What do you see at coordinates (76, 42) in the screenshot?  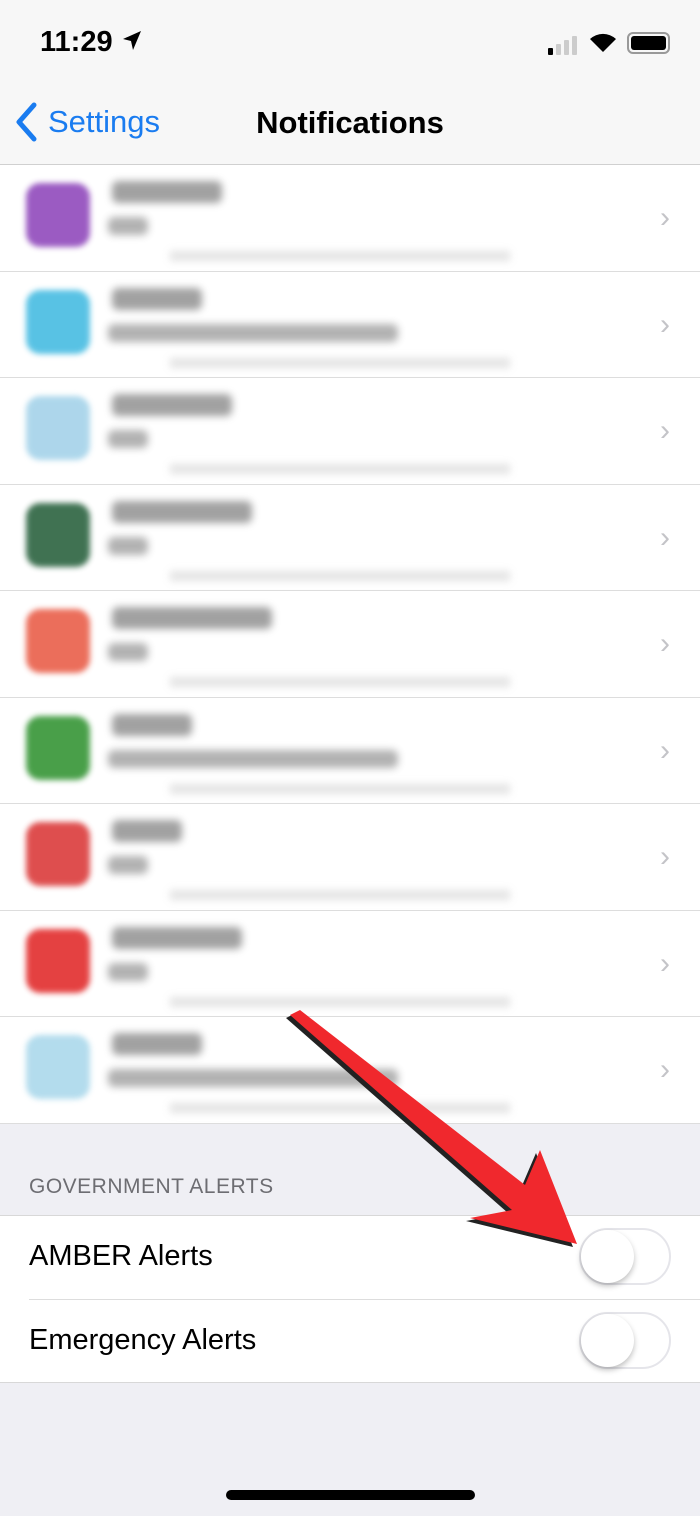 I see `status-time: 11:29` at bounding box center [76, 42].